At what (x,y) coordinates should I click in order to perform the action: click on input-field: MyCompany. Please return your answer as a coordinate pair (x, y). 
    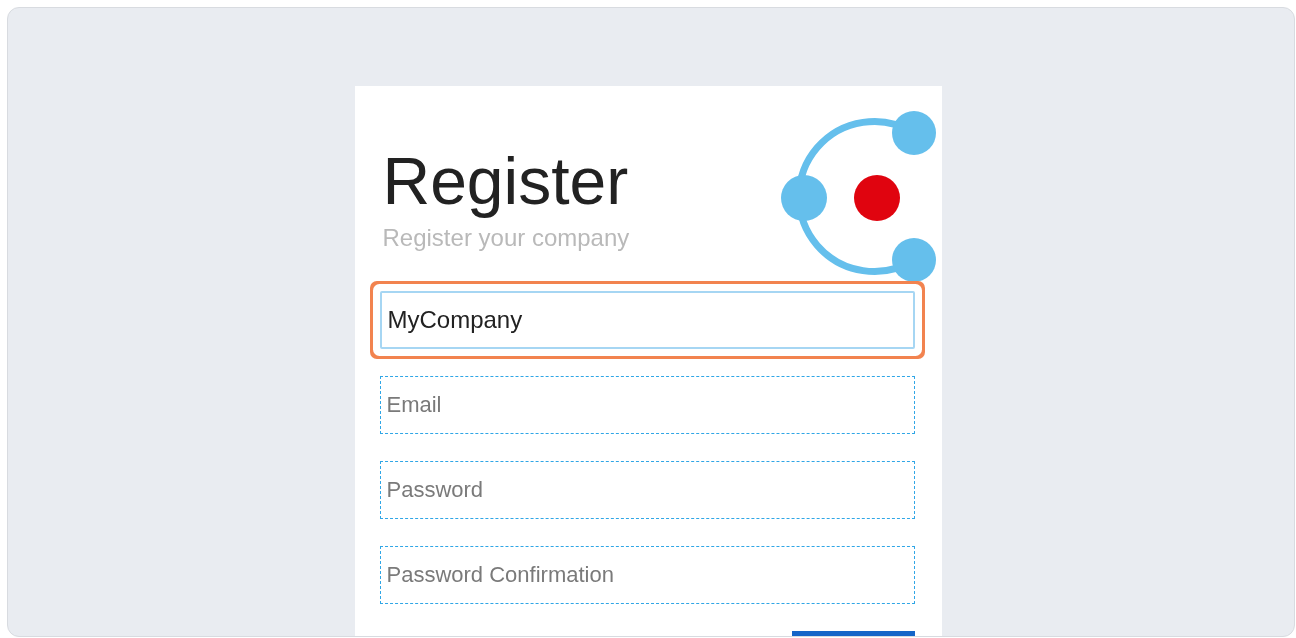
    Looking at the image, I should click on (647, 320).